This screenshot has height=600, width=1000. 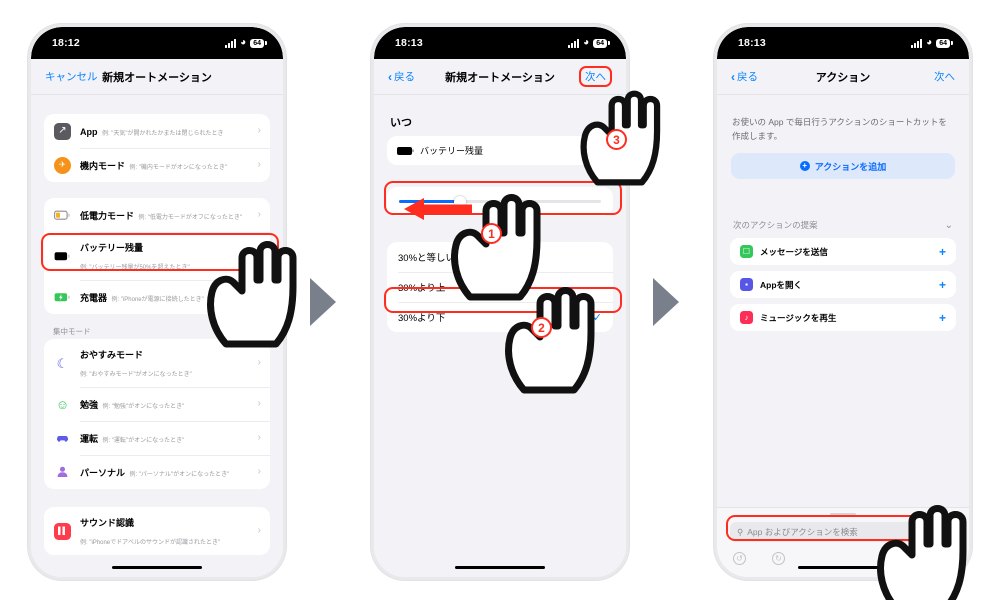 What do you see at coordinates (616, 139) in the screenshot?
I see `step-badge-3: 3` at bounding box center [616, 139].